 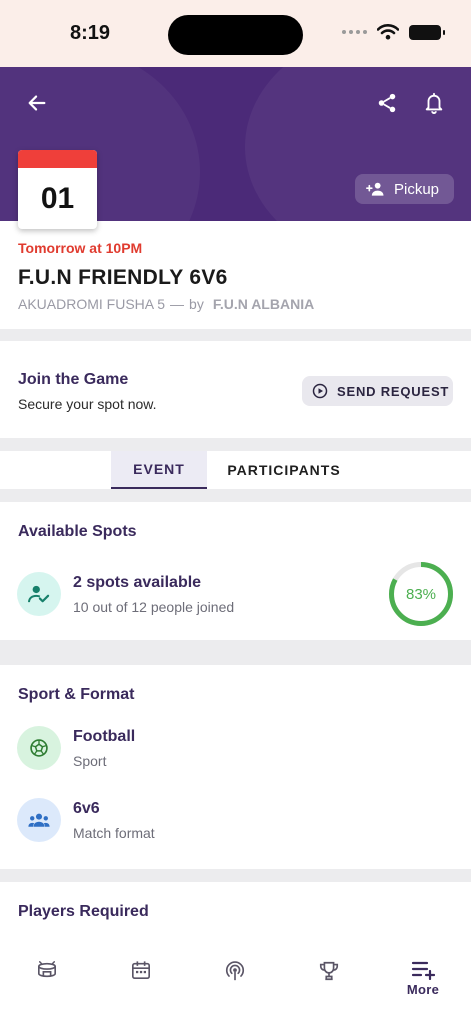 I want to click on trophy-icon, so click(x=329, y=971).